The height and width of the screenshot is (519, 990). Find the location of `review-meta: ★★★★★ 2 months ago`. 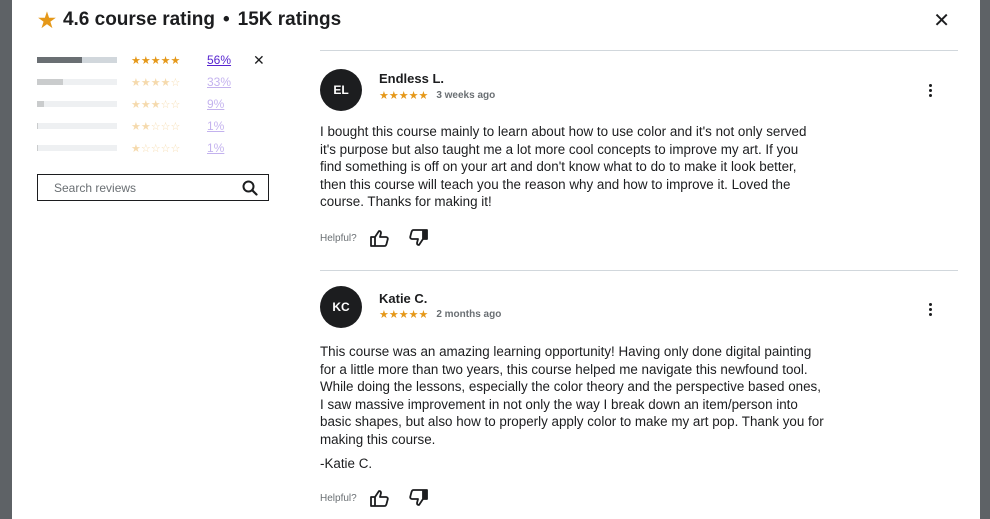

review-meta: ★★★★★ 2 months ago is located at coordinates (440, 314).